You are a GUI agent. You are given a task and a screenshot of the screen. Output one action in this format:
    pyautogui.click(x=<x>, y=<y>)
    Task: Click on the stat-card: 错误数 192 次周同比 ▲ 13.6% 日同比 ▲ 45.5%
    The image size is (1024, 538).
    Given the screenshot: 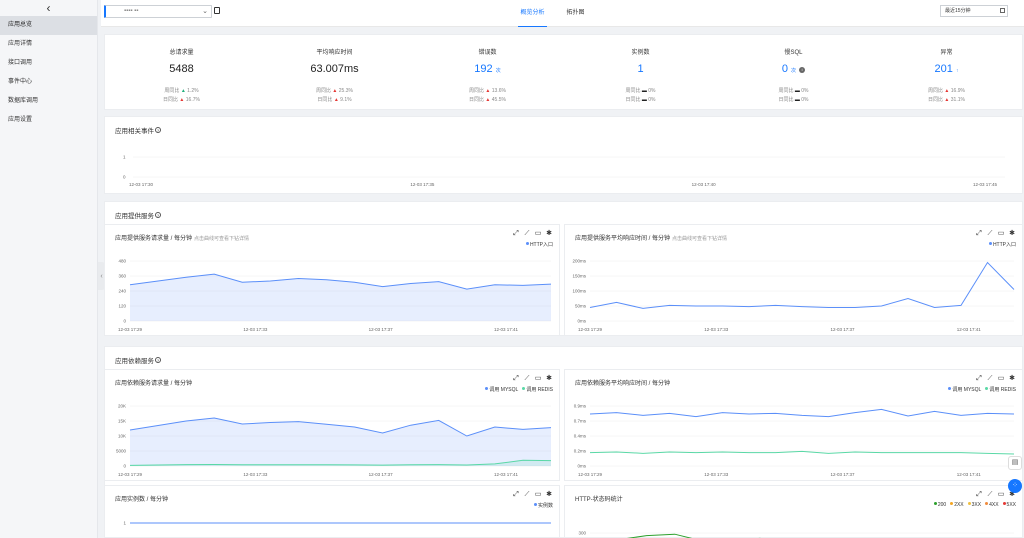 What is the action you would take?
    pyautogui.click(x=487, y=73)
    